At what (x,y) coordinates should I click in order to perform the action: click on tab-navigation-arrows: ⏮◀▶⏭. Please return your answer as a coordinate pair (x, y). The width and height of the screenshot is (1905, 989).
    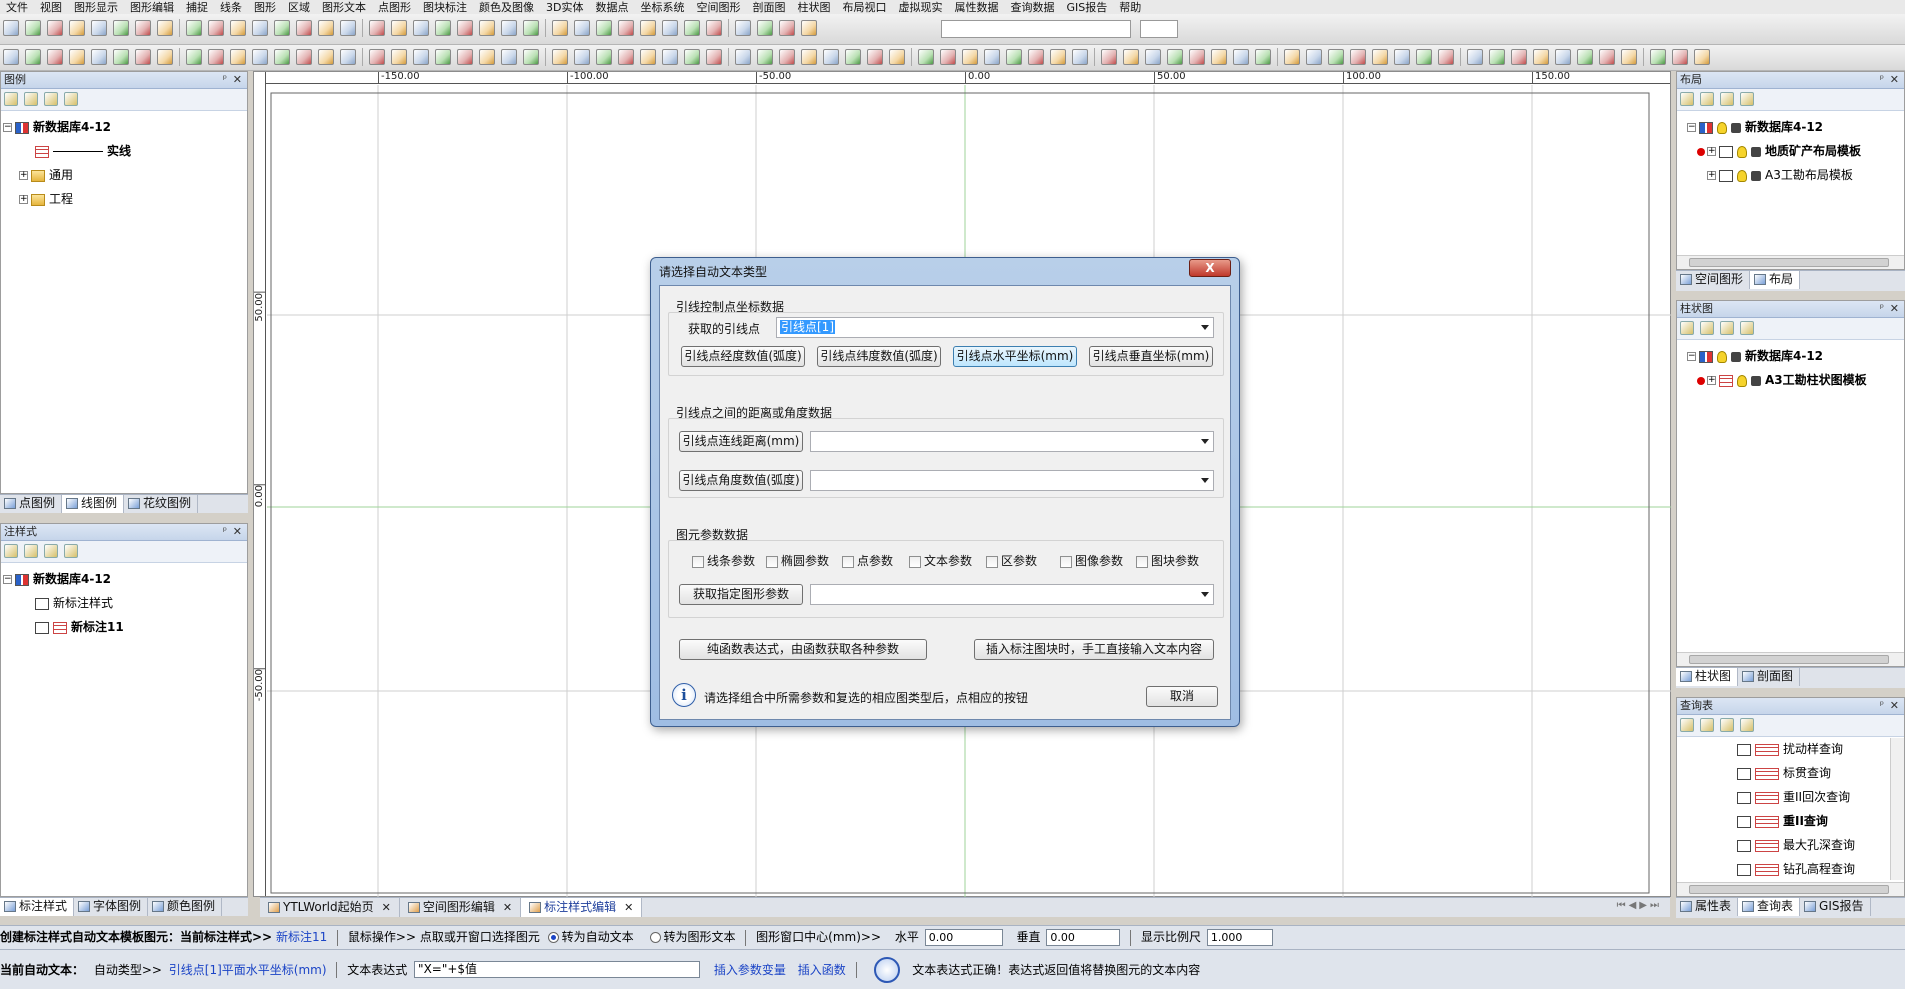
    Looking at the image, I should click on (1639, 905).